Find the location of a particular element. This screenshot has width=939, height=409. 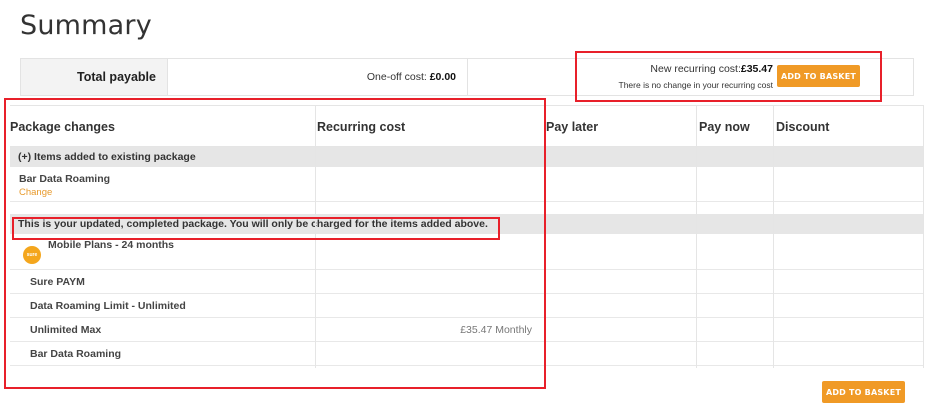

highlight-box-note is located at coordinates (256, 228).